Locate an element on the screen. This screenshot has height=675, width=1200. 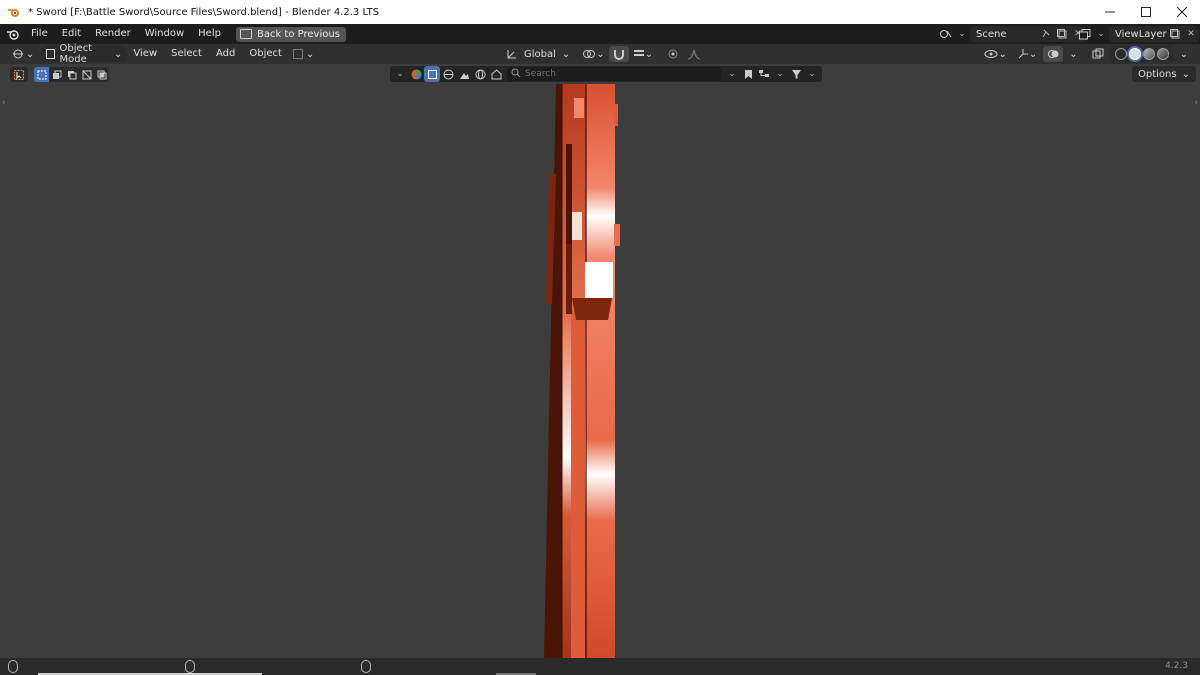
menu-object: Object is located at coordinates (265, 54).